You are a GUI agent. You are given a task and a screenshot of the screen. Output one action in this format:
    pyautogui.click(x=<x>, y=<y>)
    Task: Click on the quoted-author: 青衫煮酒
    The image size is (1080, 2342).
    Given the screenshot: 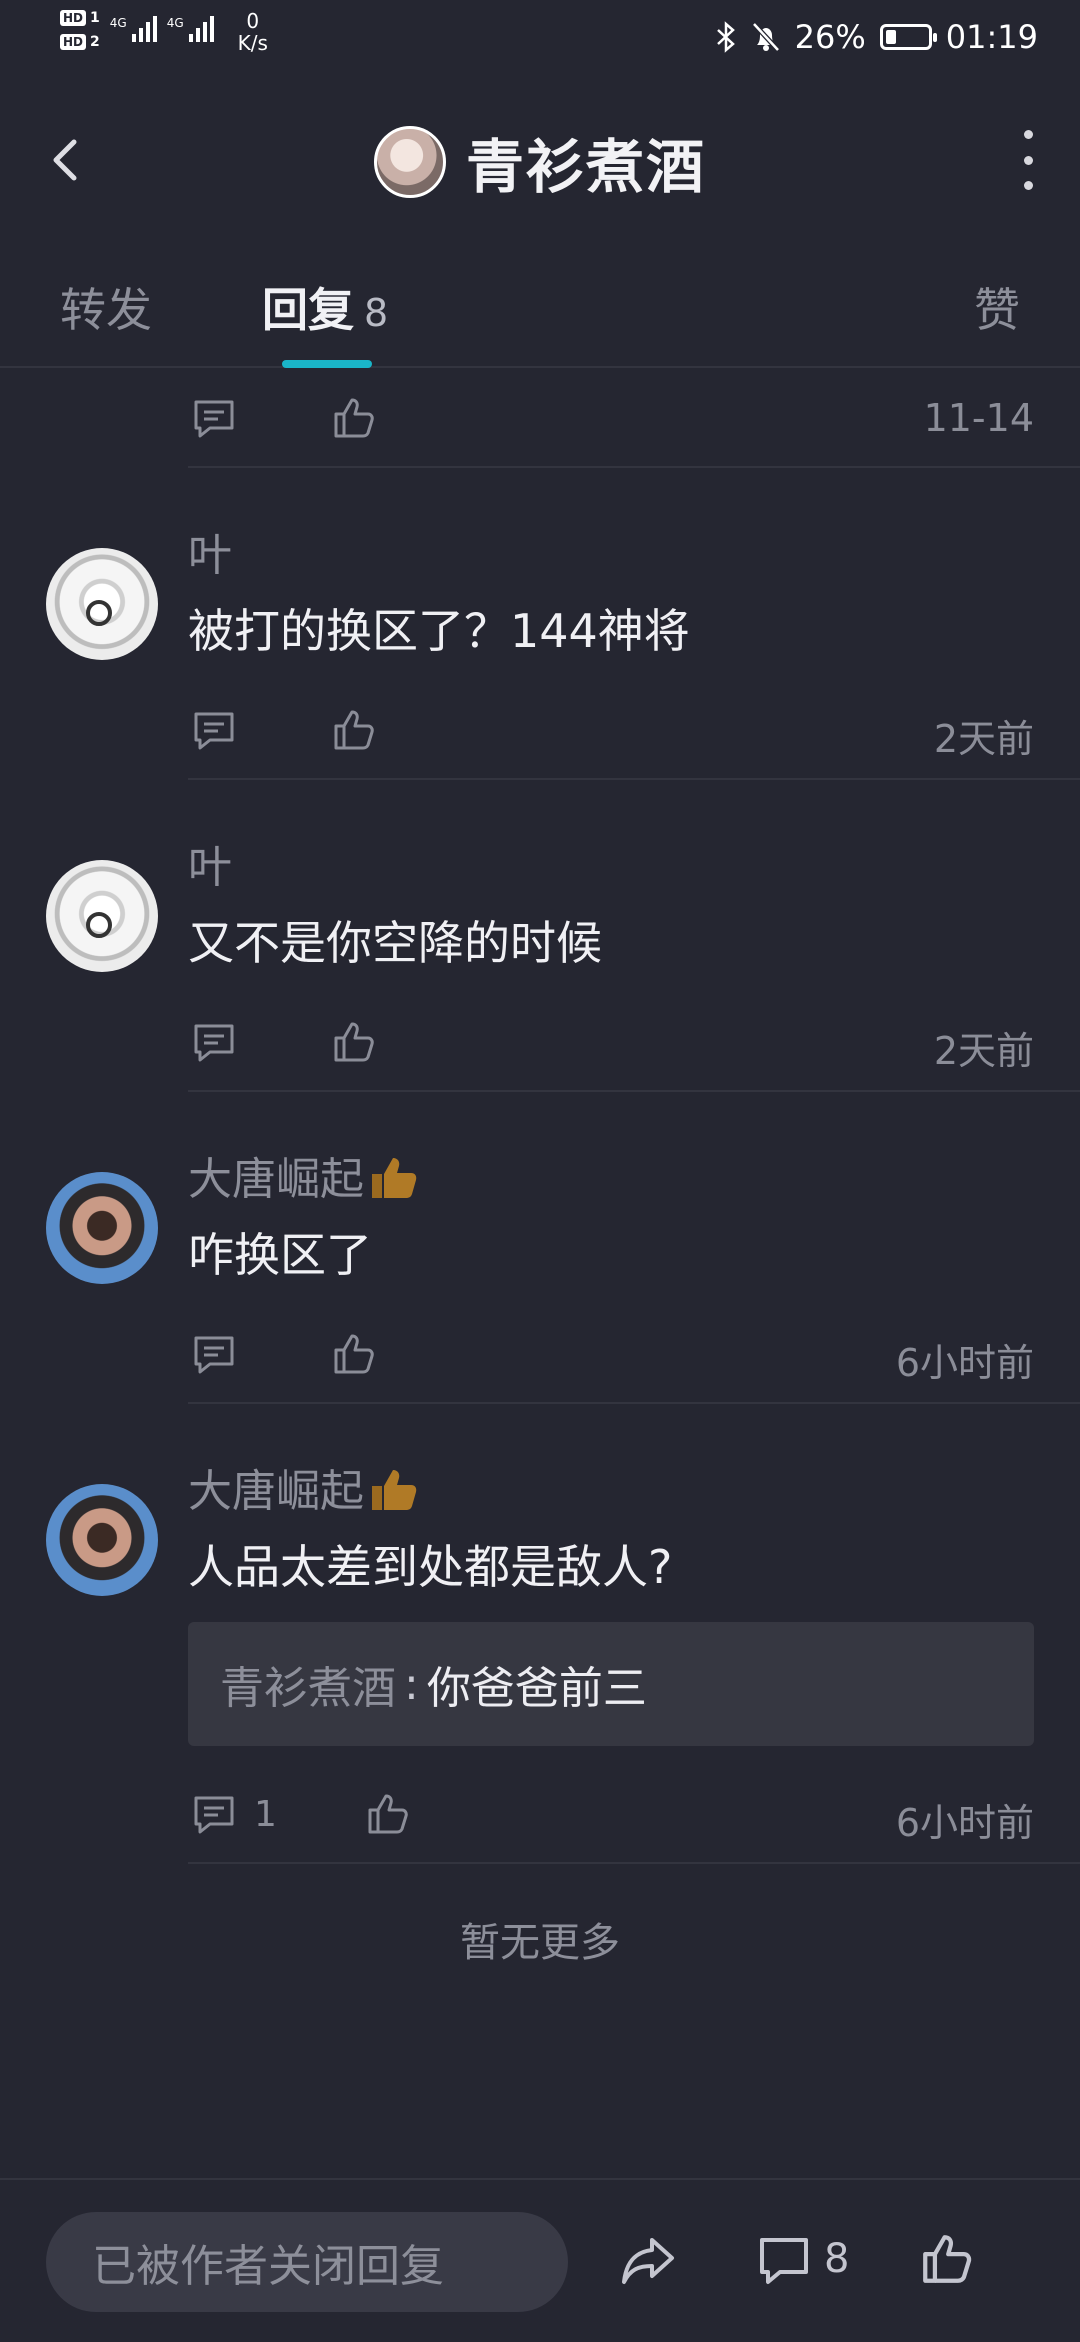 What is the action you would take?
    pyautogui.click(x=308, y=1688)
    